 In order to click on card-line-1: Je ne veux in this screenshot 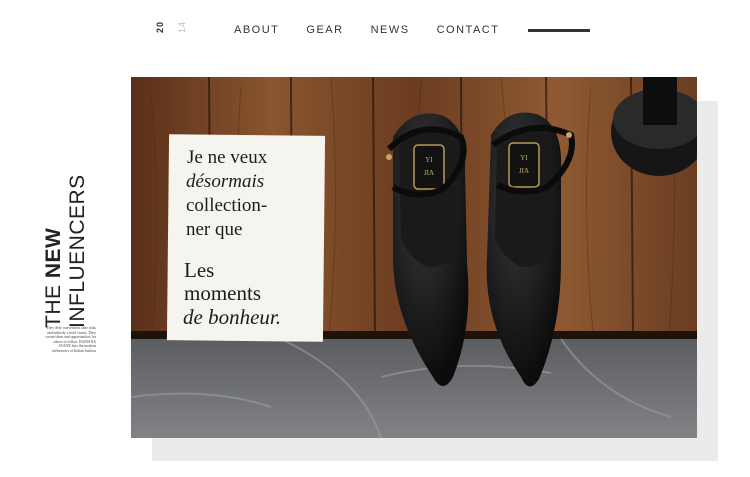, I will do `click(227, 157)`.